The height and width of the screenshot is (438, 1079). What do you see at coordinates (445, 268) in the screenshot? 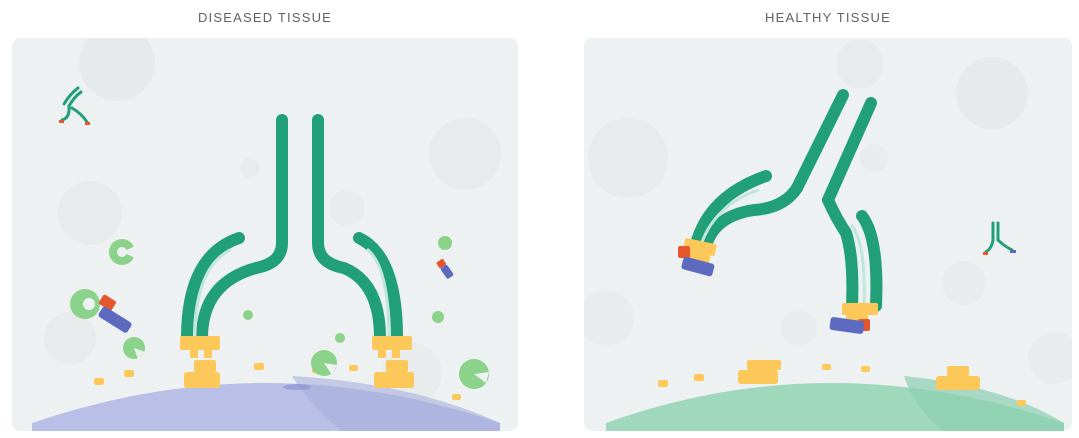
I see `released-linker-right` at bounding box center [445, 268].